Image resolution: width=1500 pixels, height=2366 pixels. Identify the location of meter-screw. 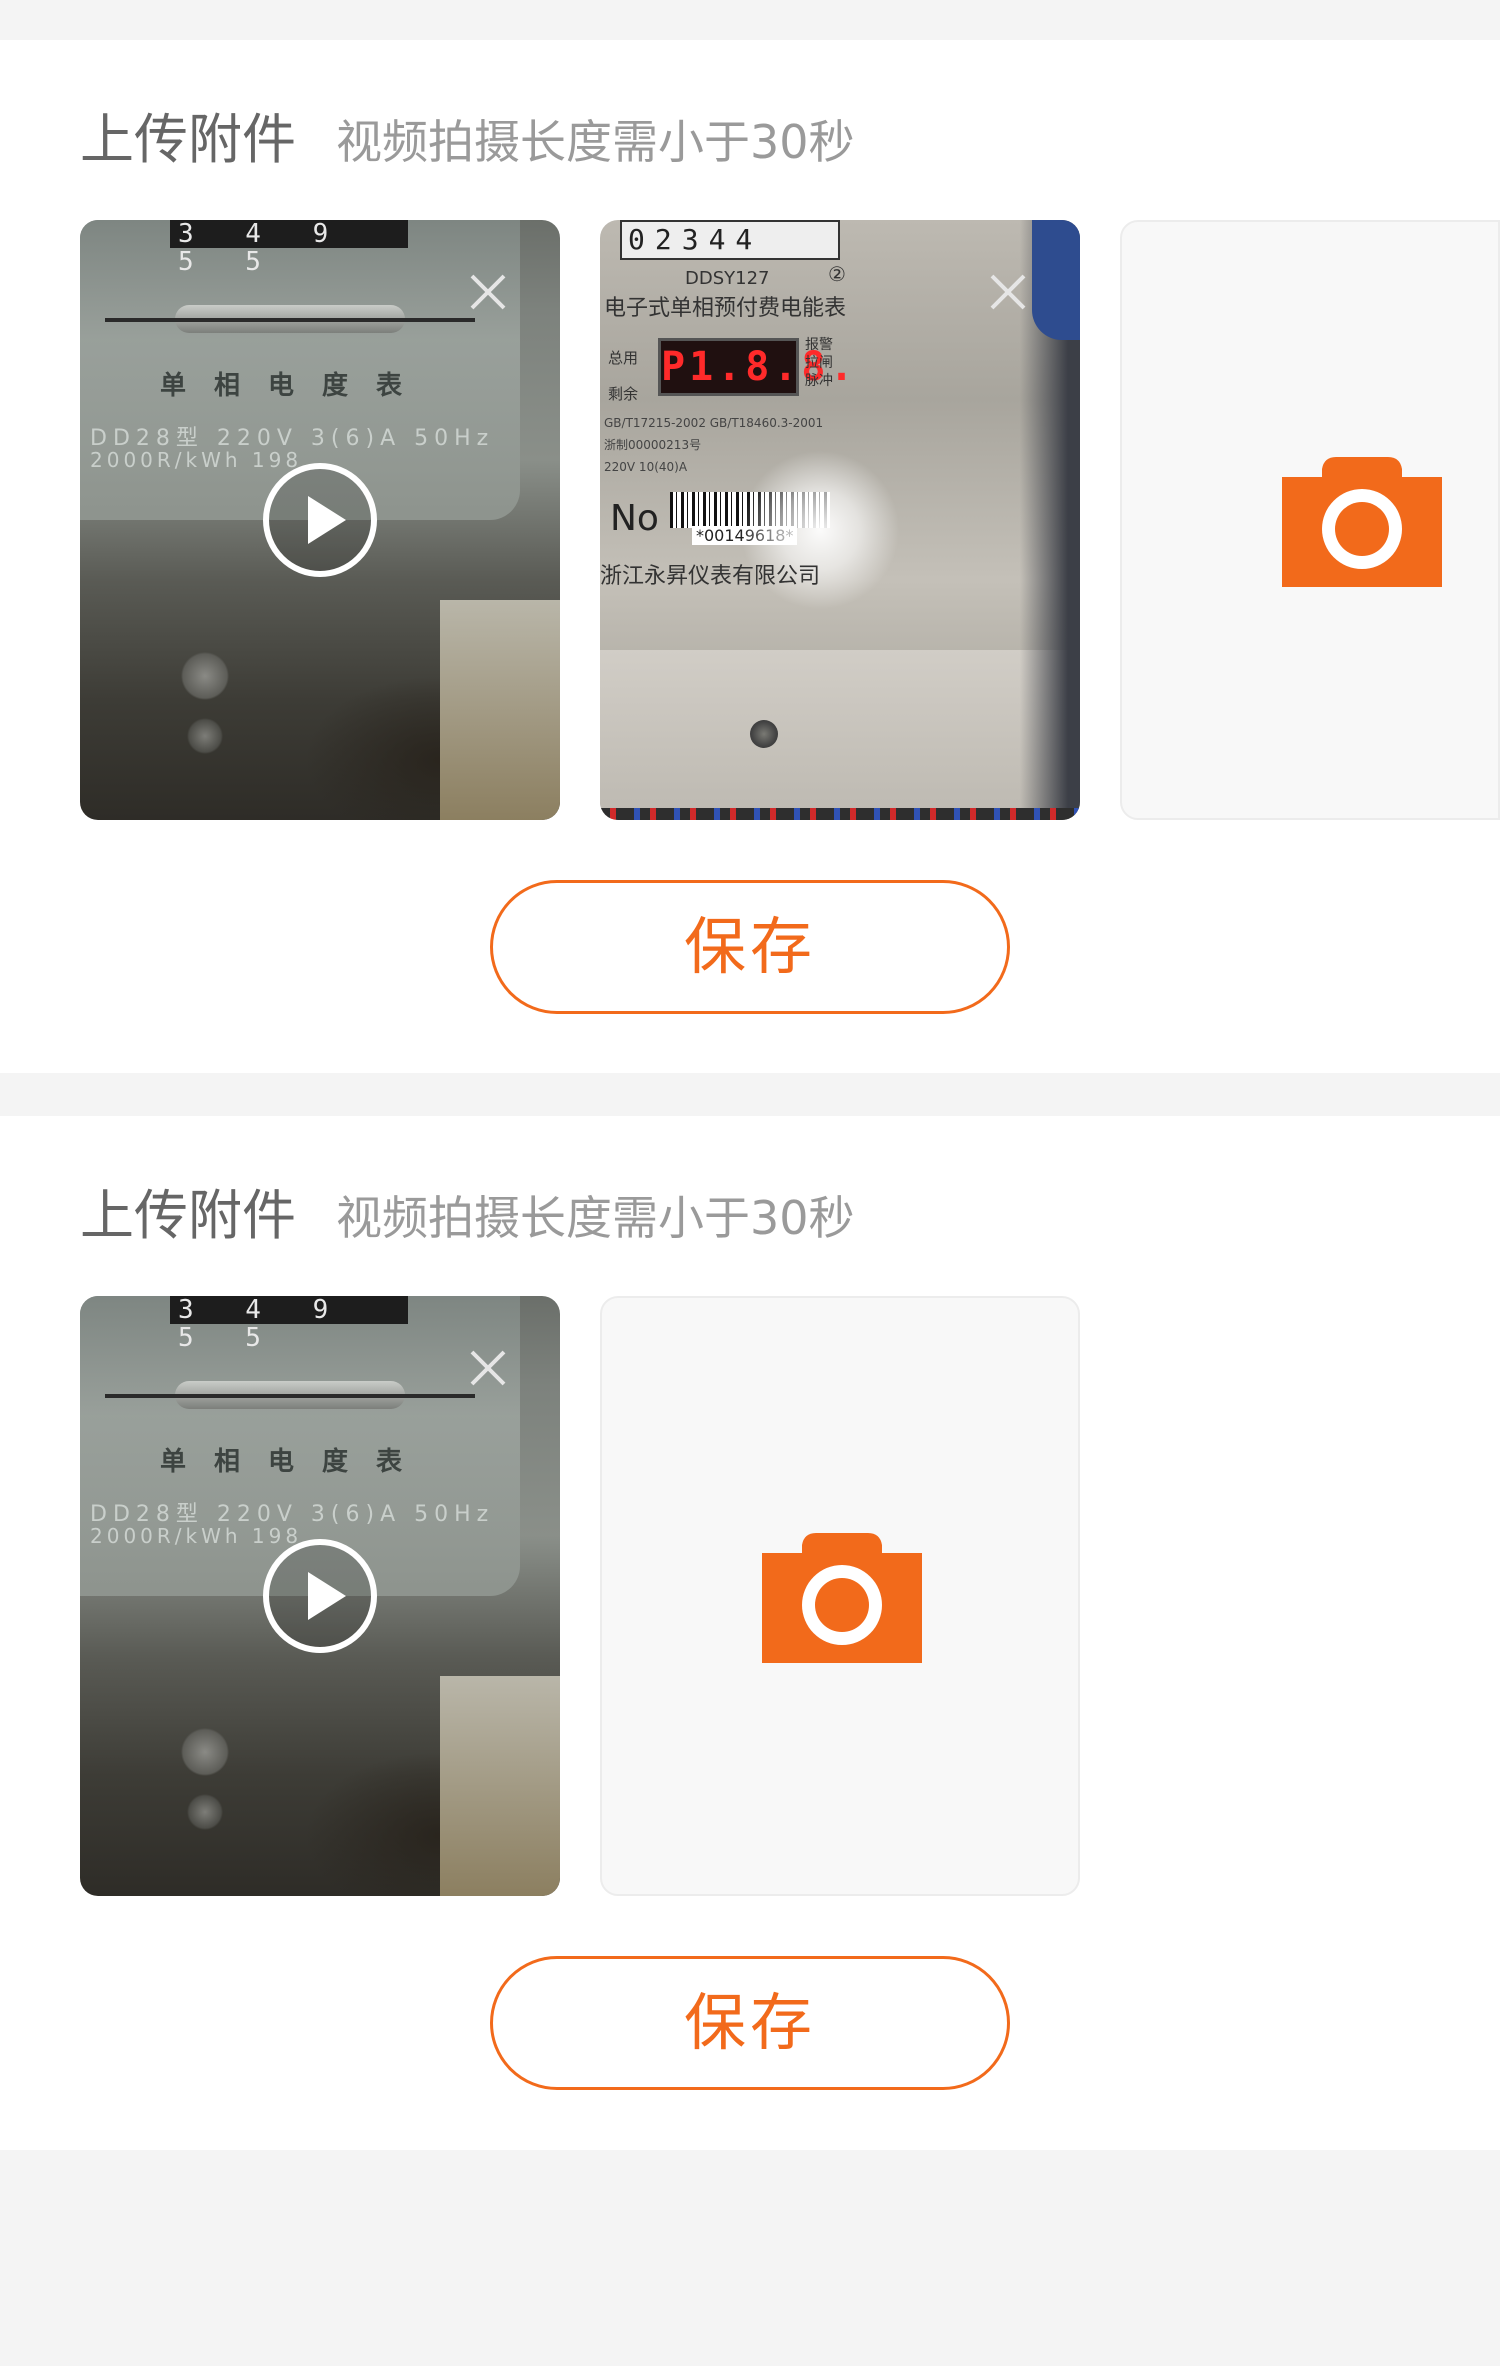
(764, 734).